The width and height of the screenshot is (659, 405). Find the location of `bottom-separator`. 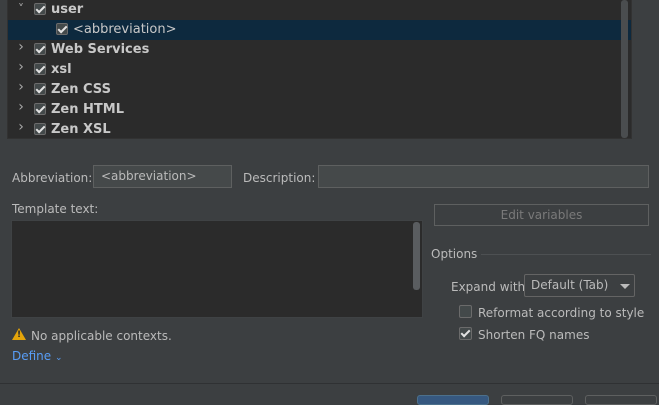

bottom-separator is located at coordinates (329, 383).